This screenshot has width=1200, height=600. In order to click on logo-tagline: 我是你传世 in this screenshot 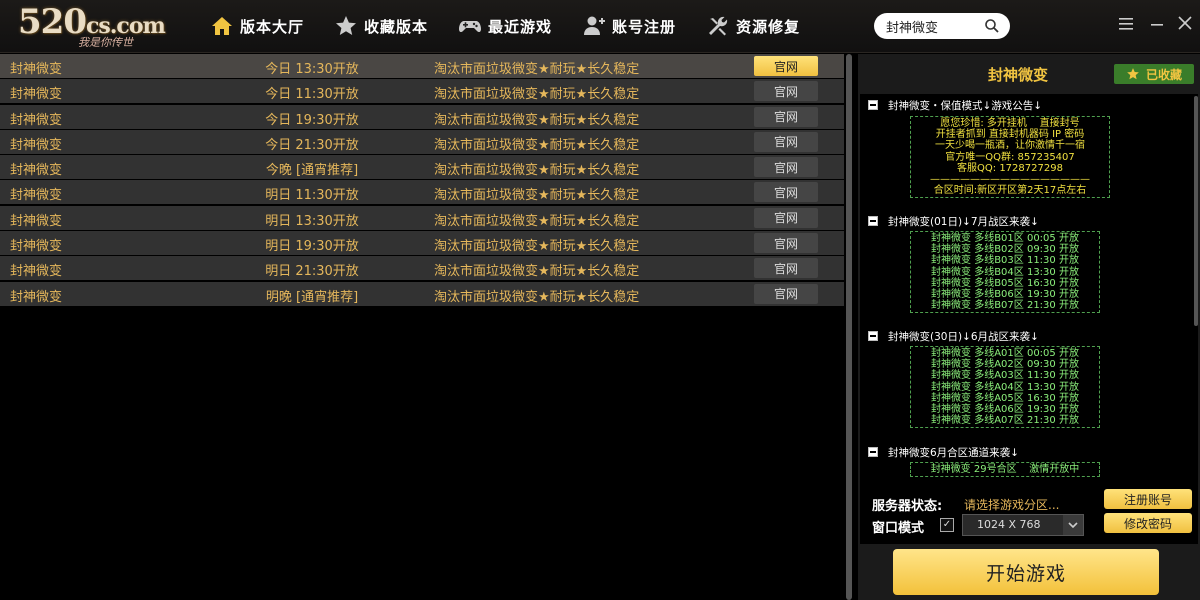, I will do `click(105, 42)`.